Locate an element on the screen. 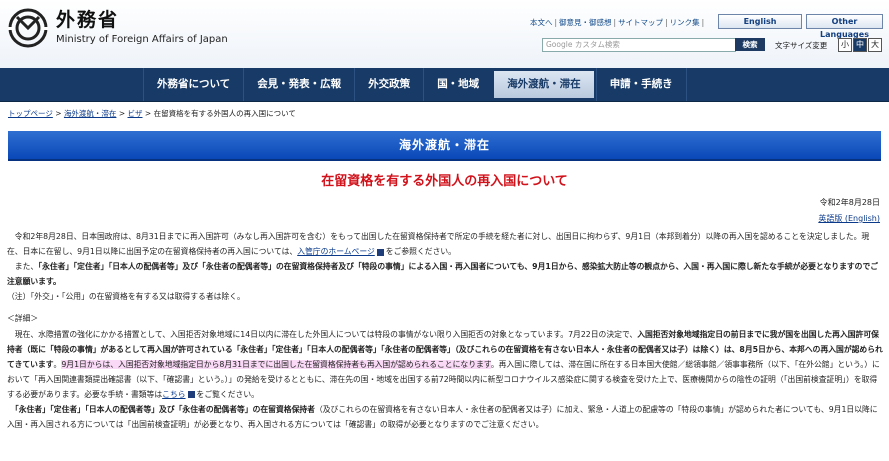  publication-date: 令和2年8月28日 is located at coordinates (849, 202).